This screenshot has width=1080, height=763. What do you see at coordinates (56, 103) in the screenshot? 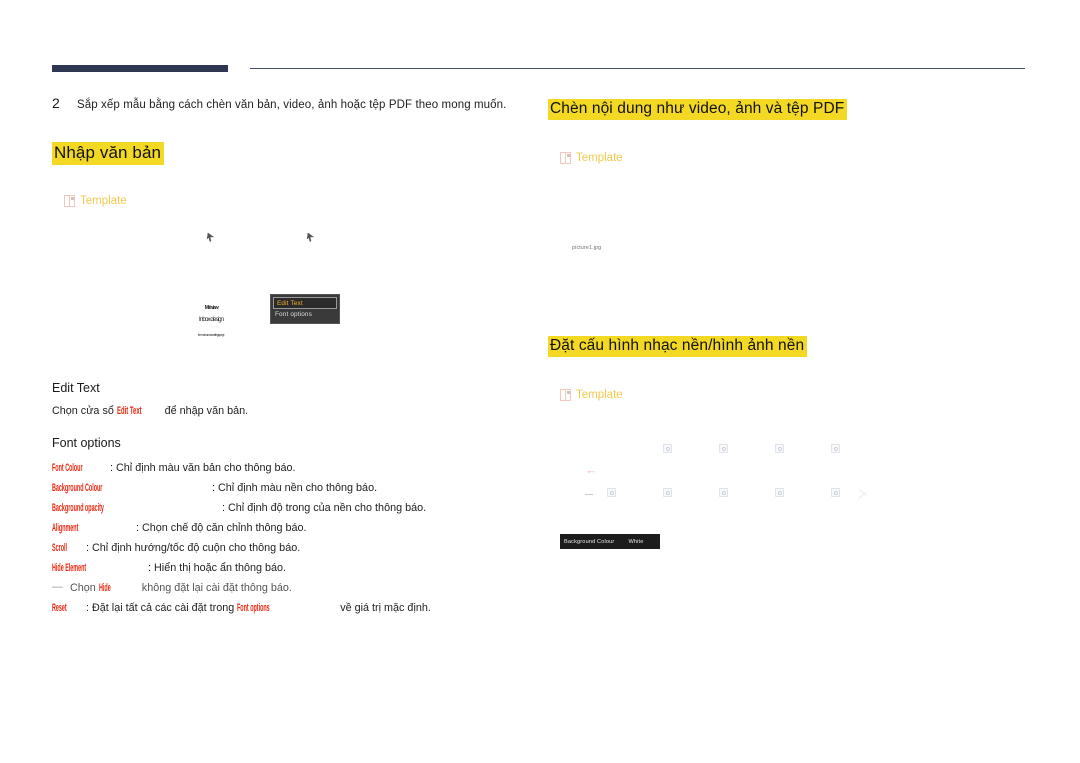
I see `step-number: 2` at bounding box center [56, 103].